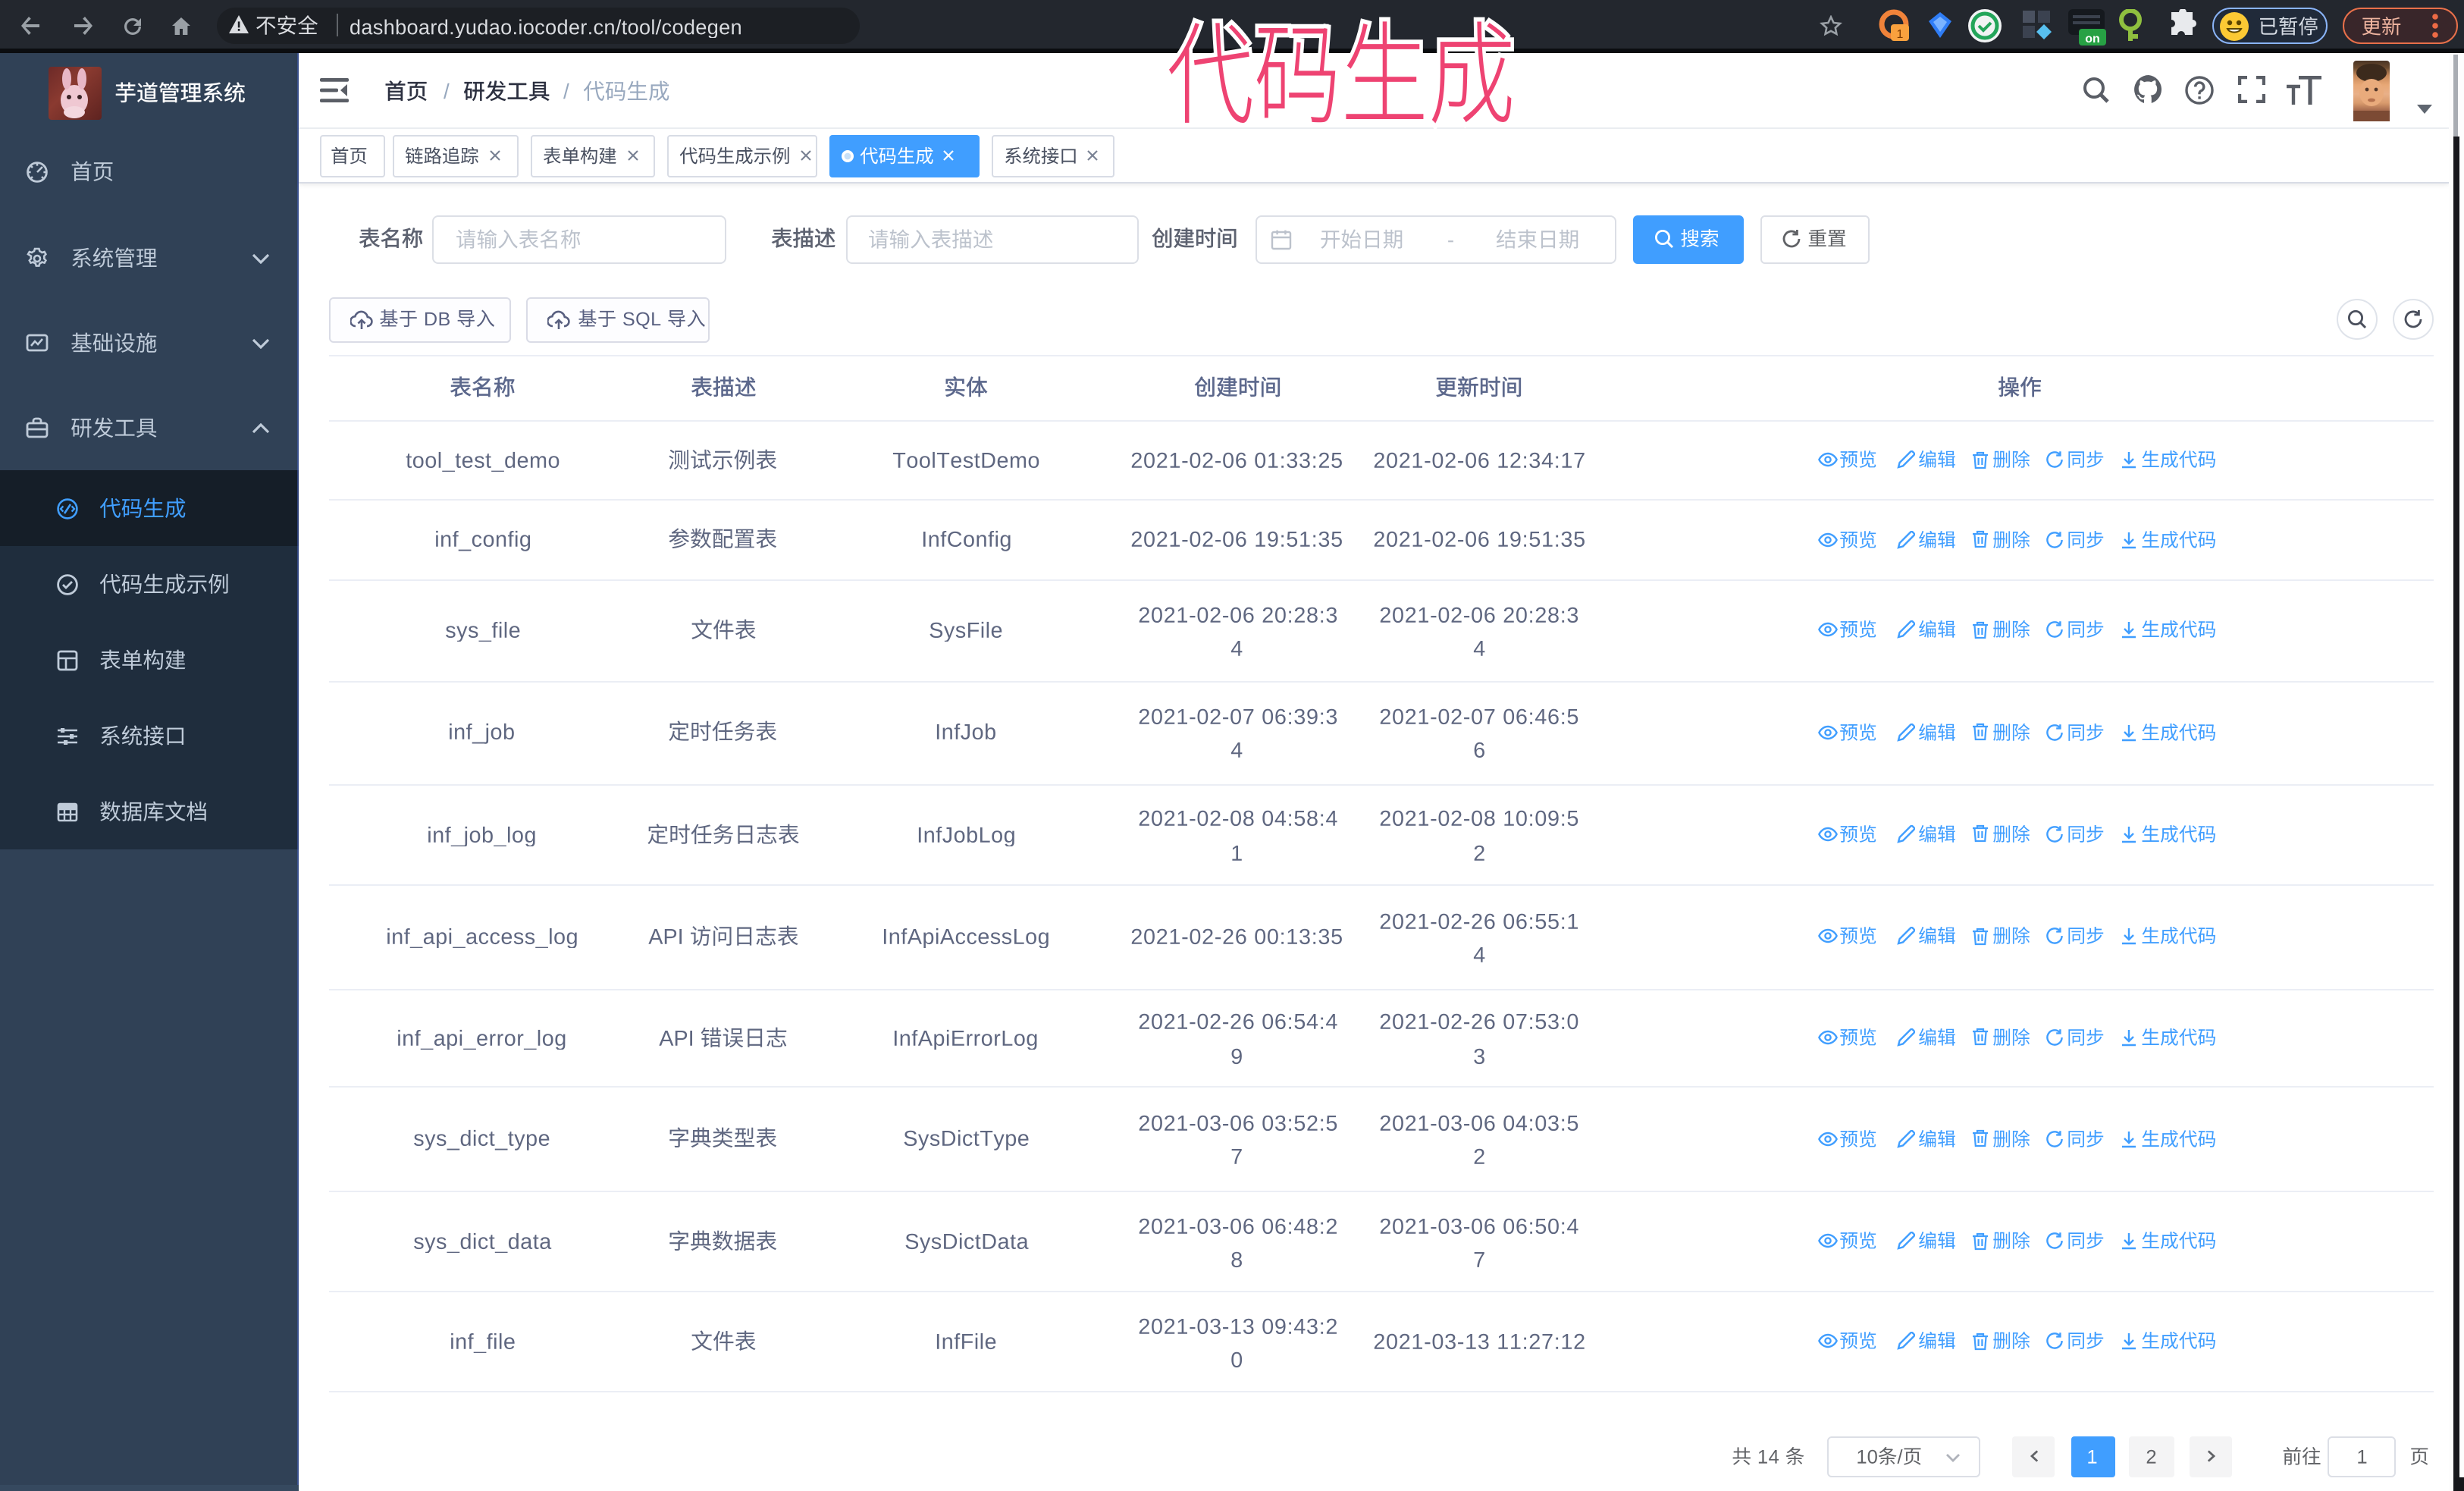 This screenshot has height=1491, width=2464. I want to click on svg-text: on, so click(2093, 39).